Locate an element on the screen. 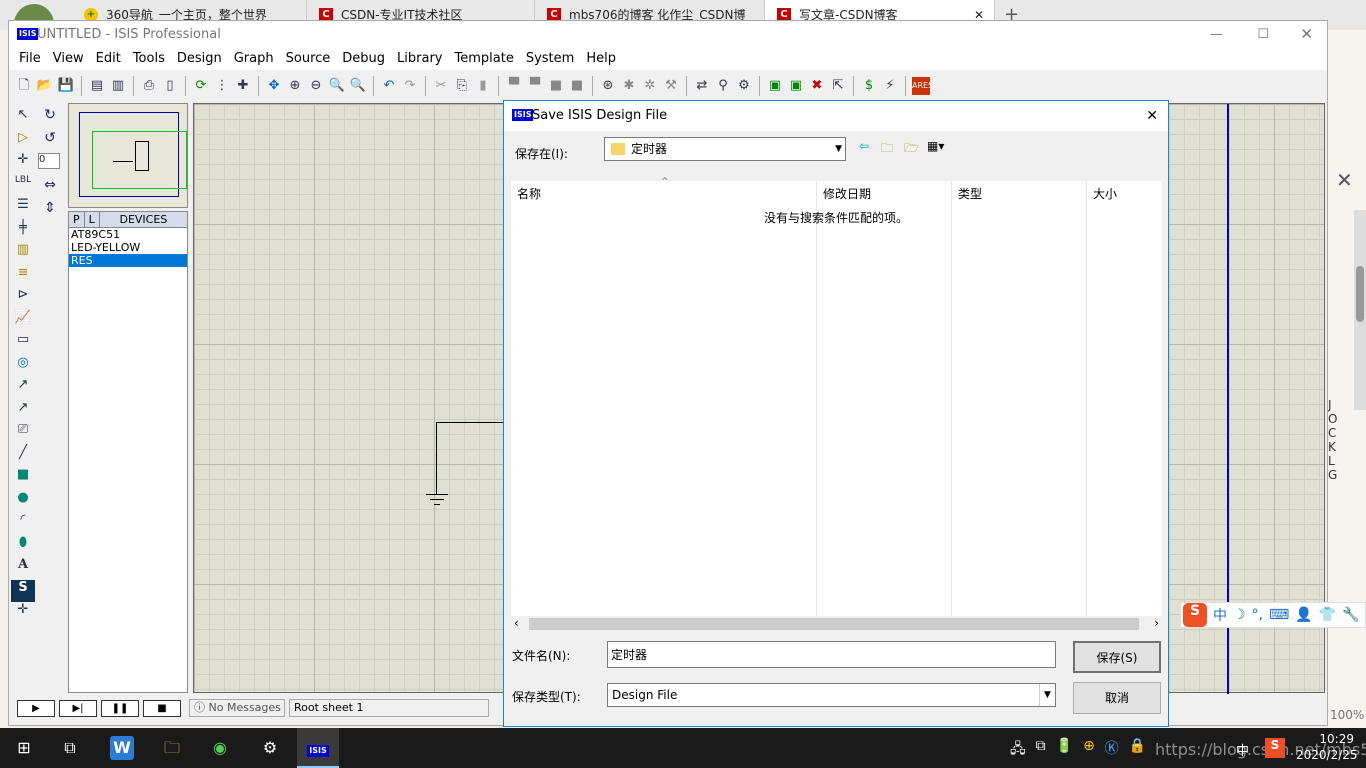  step-button: ▶| is located at coordinates (78, 708).